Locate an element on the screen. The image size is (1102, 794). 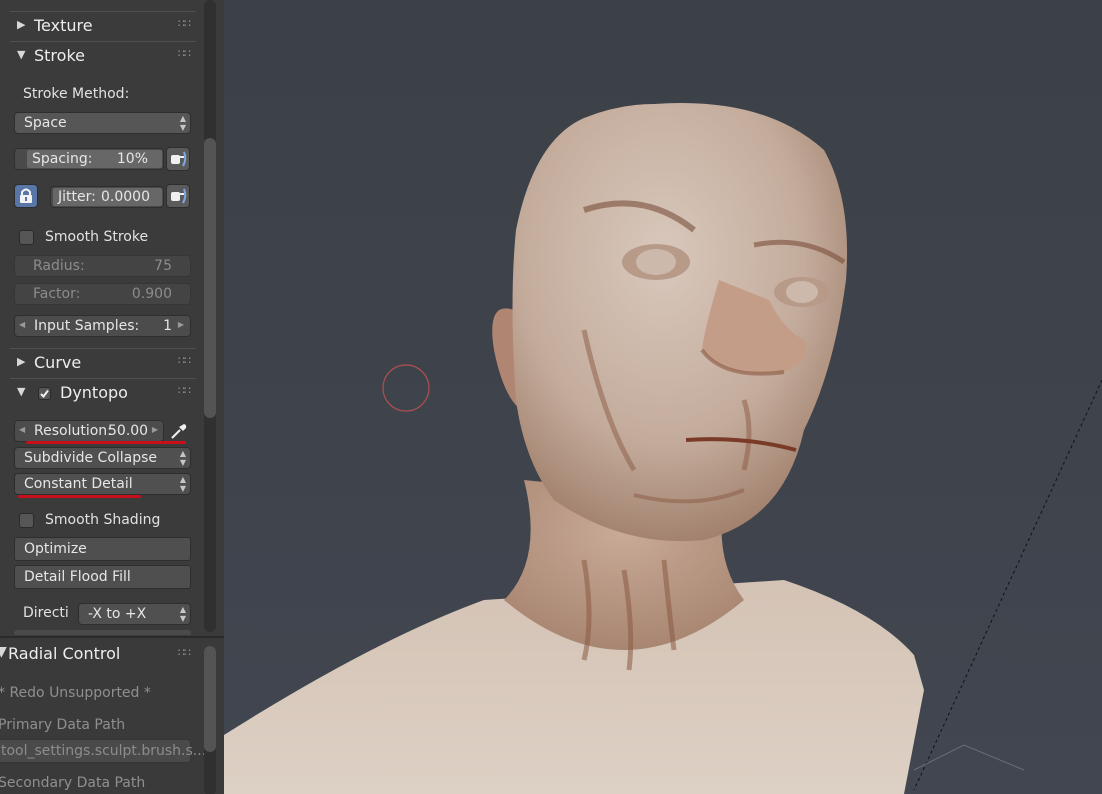
smooth-shading-label: Smooth Shading is located at coordinates (103, 520).